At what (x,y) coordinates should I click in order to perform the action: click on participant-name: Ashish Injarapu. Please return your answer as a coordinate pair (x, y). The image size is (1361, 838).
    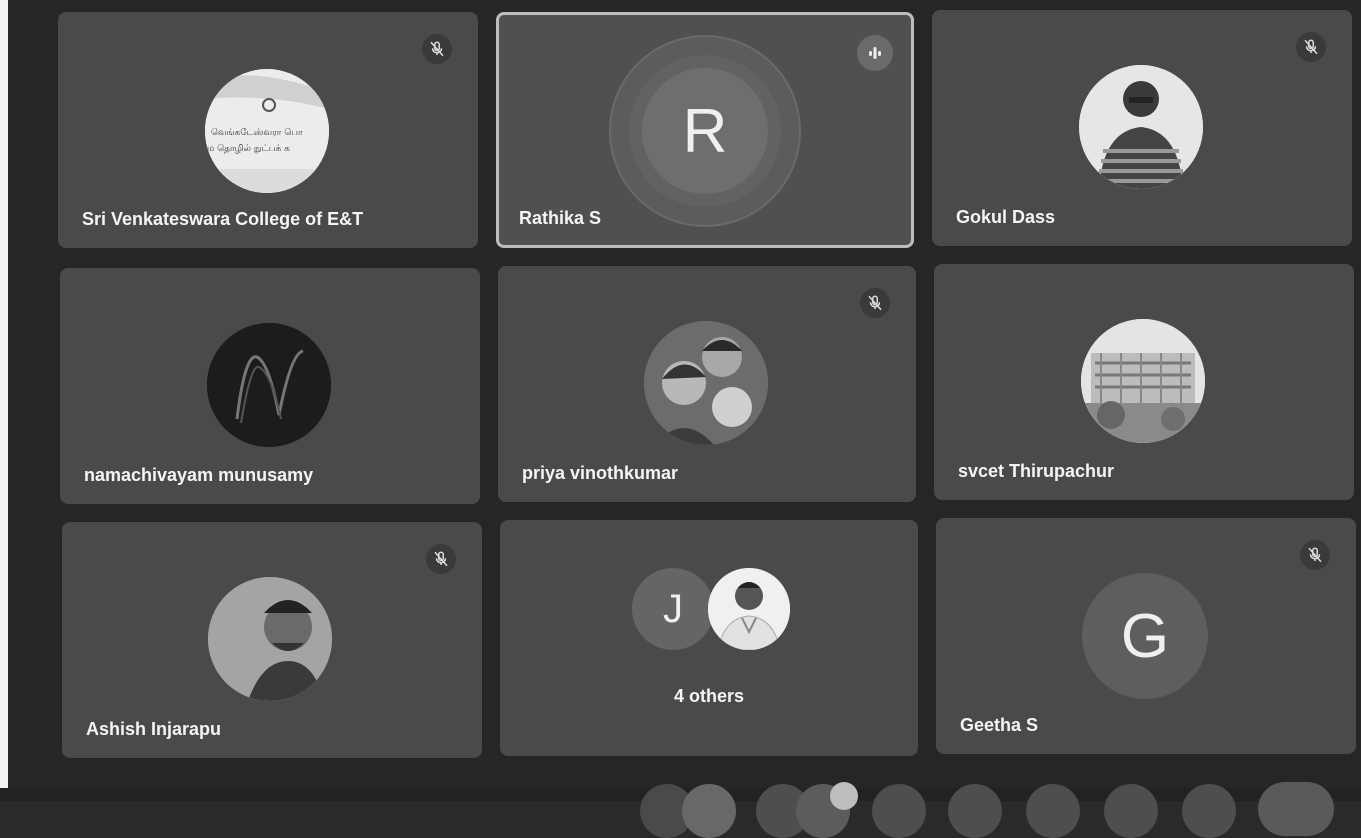
    Looking at the image, I should click on (154, 729).